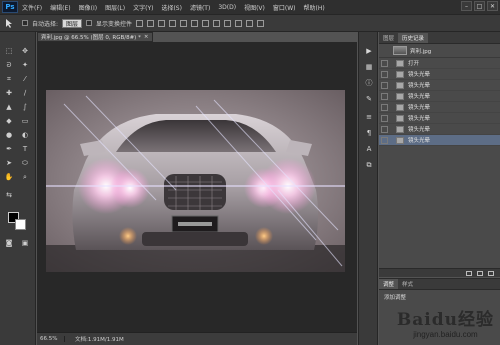 The image size is (500, 345). Describe the element at coordinates (439, 284) in the screenshot. I see `adjustments-panel-tabs: 调整 样式` at that location.